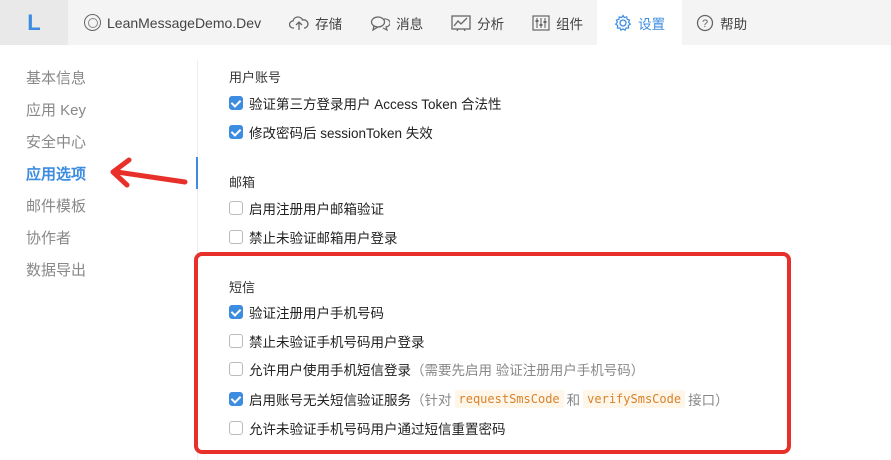  What do you see at coordinates (197, 173) in the screenshot?
I see `sidebar-active-indicator` at bounding box center [197, 173].